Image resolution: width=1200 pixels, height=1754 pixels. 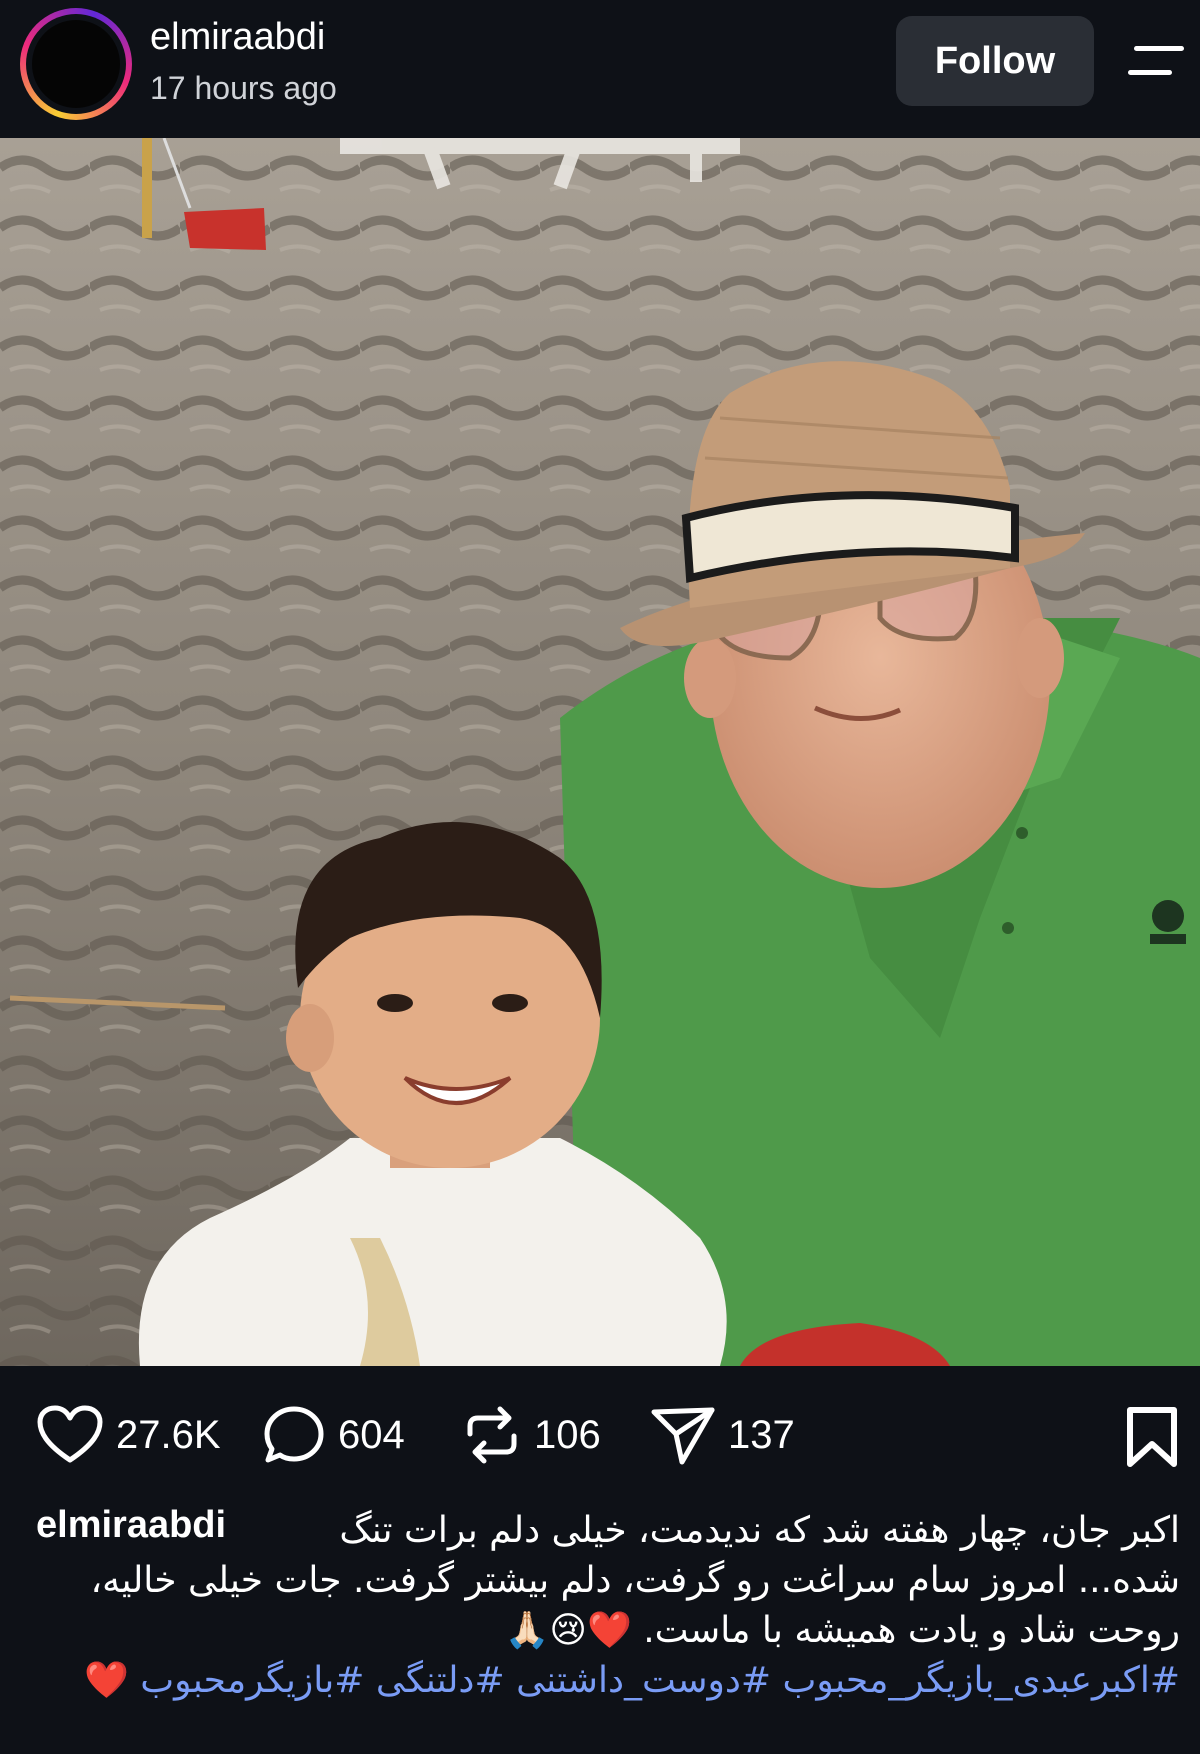 I want to click on post-username: elmiraabdi, so click(x=237, y=37).